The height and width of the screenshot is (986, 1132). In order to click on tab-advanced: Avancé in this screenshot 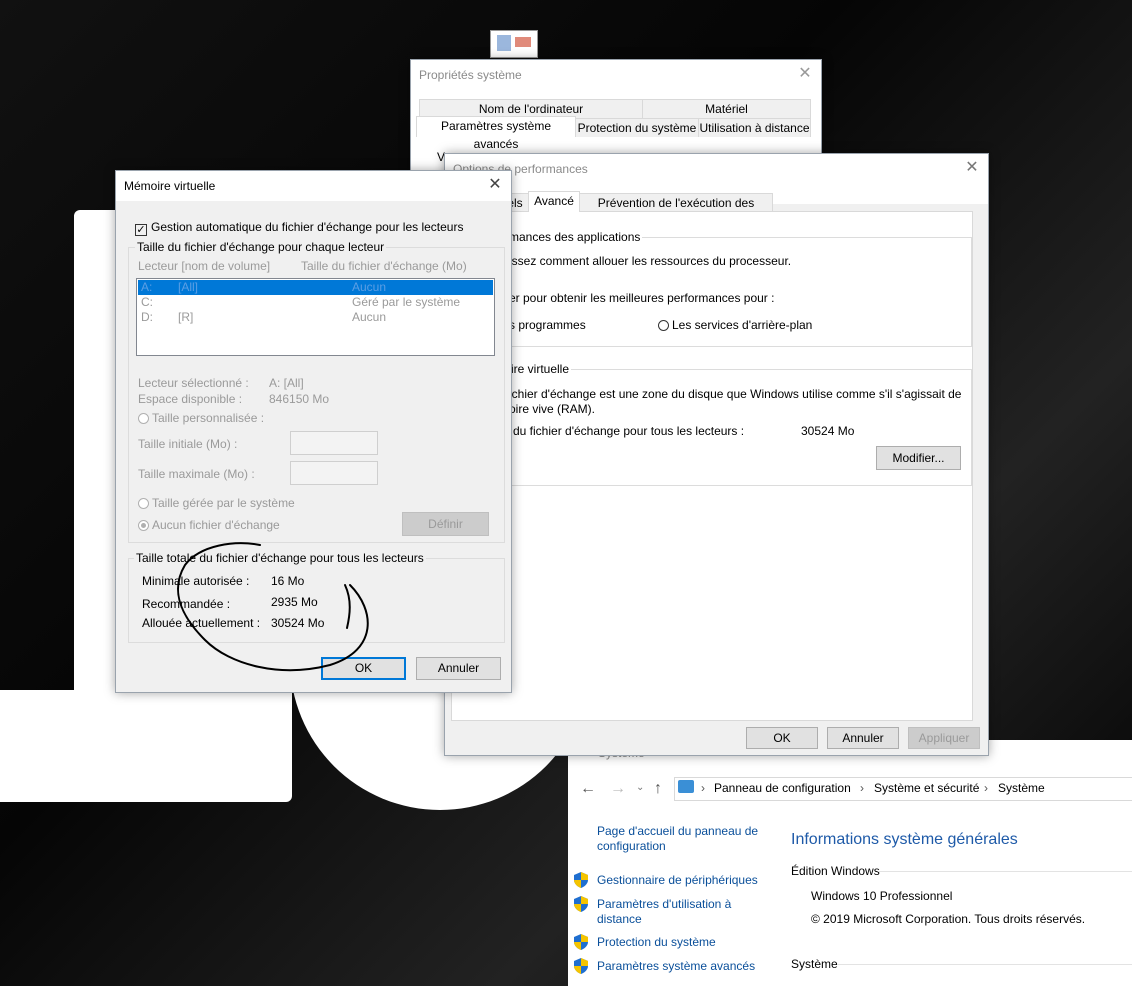, I will do `click(554, 201)`.